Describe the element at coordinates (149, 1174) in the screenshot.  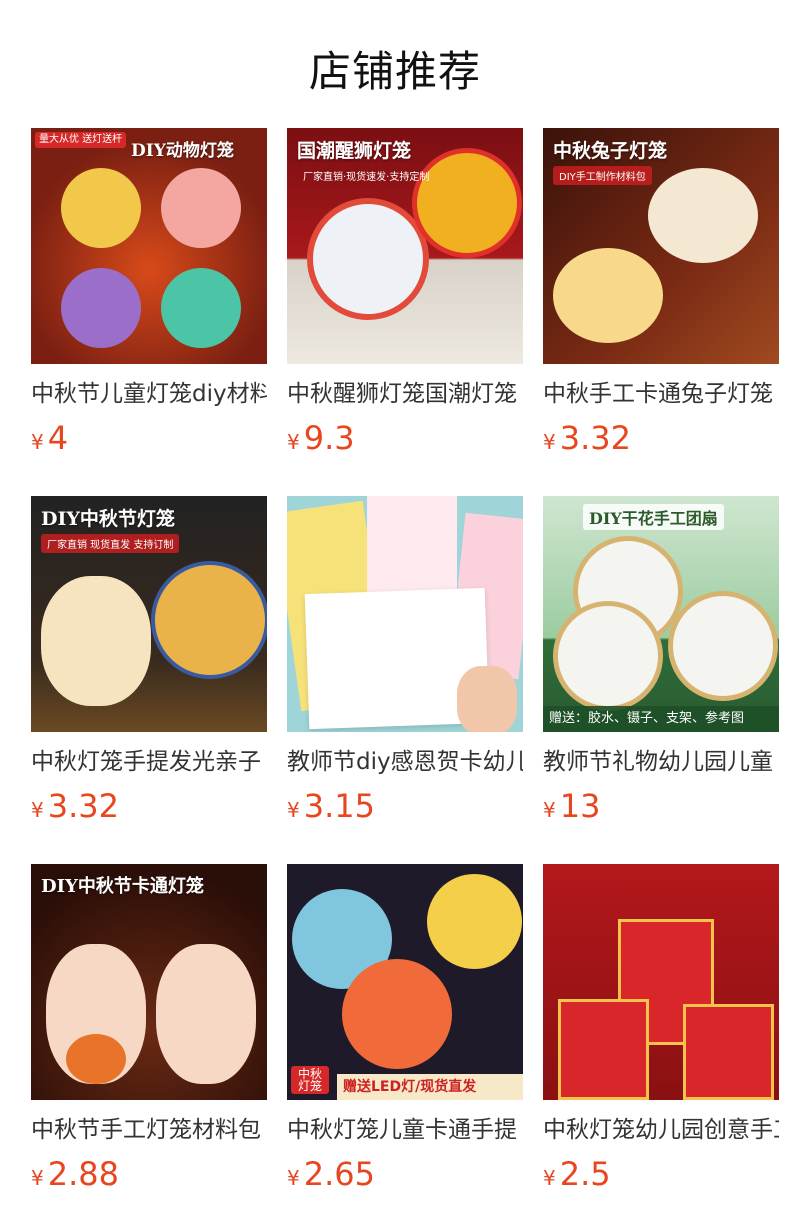
I see `product-price: ¥2.88` at that location.